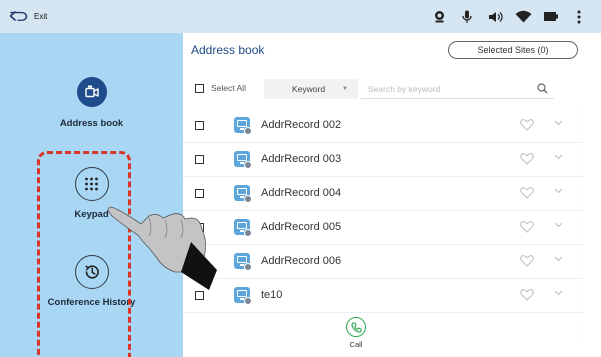  What do you see at coordinates (300, 16) in the screenshot?
I see `top-bar: Exit` at bounding box center [300, 16].